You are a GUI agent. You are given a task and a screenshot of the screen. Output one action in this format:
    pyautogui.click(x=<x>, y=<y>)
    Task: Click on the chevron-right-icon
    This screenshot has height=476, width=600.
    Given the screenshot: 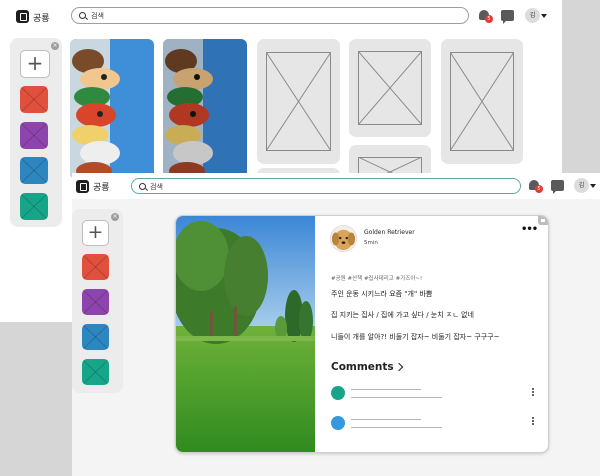 What is the action you would take?
    pyautogui.click(x=399, y=367)
    